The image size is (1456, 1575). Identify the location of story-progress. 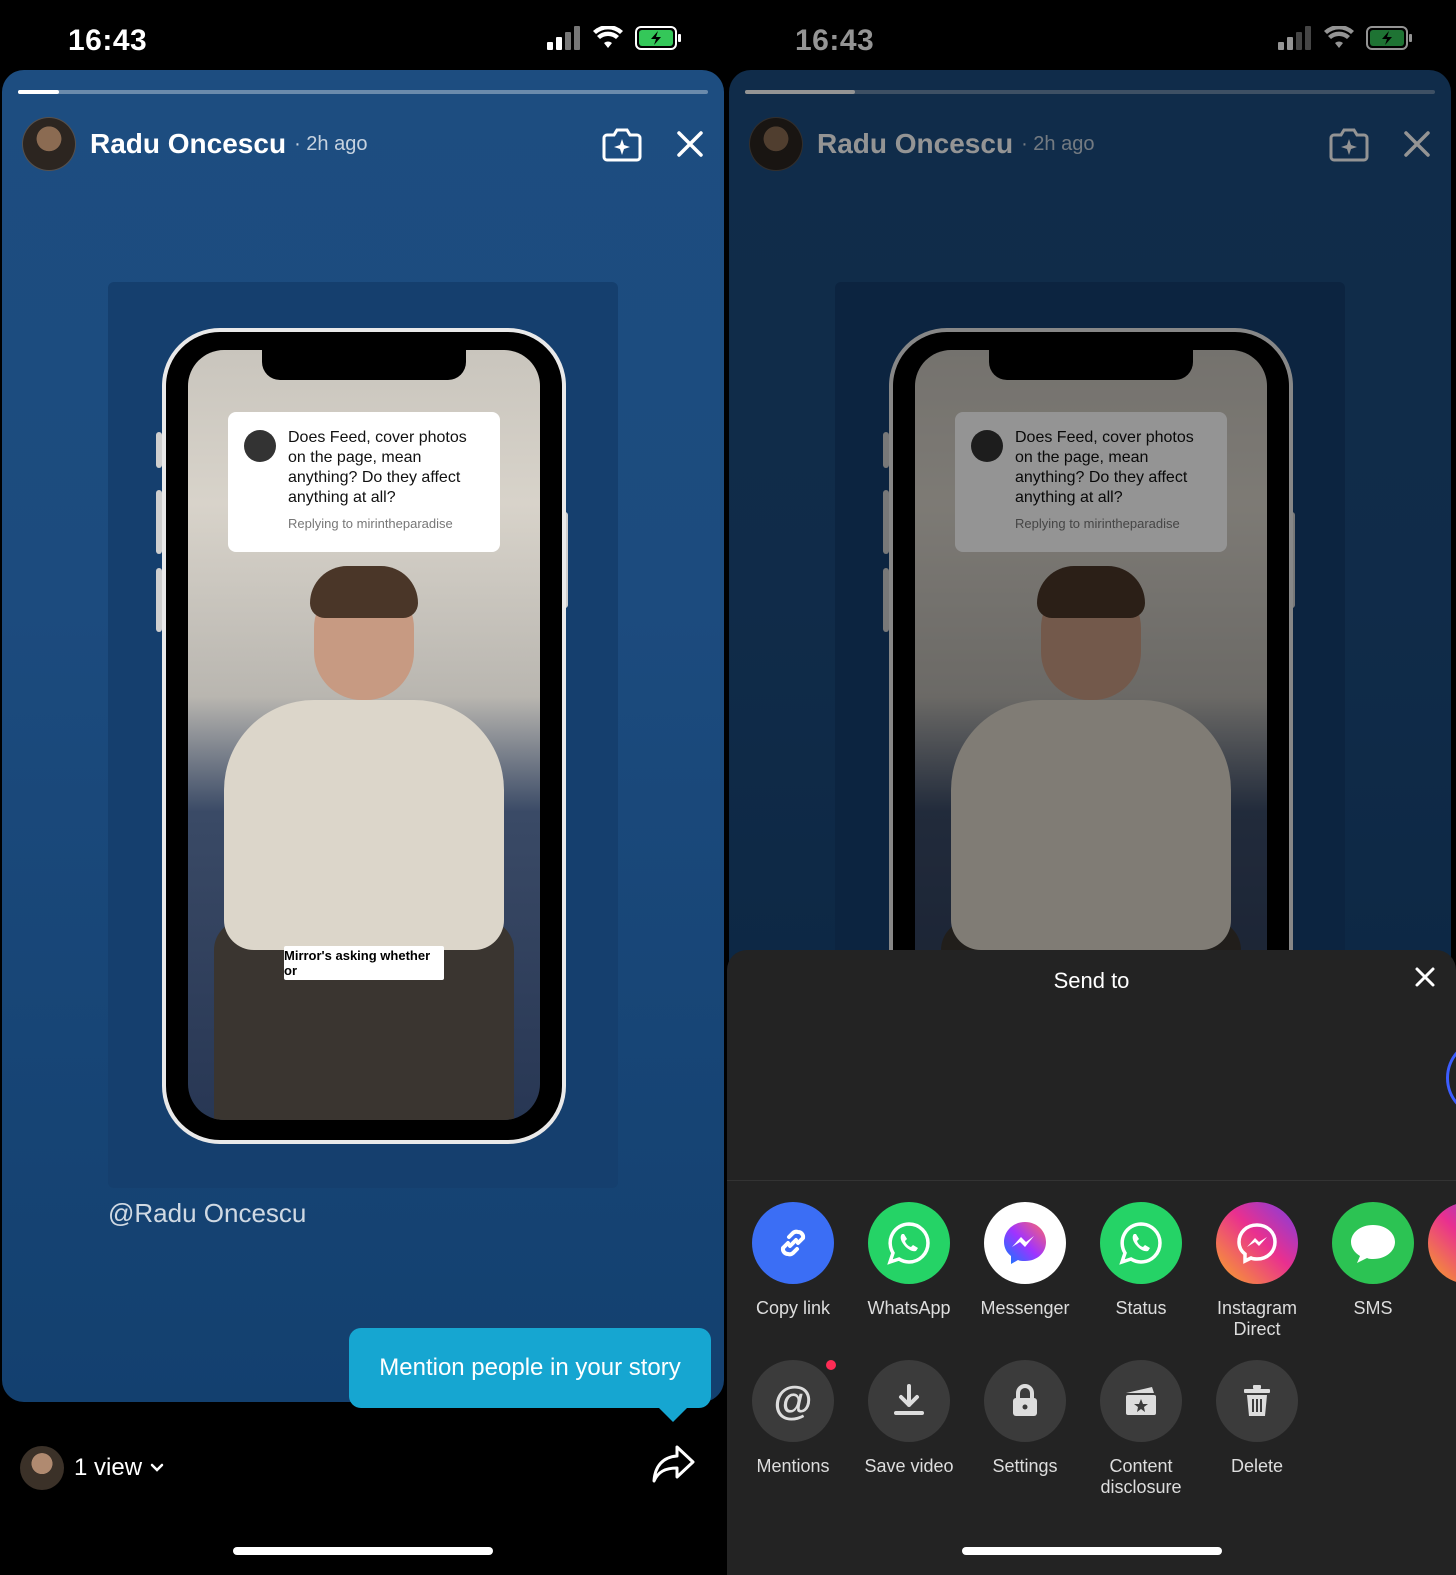
(363, 92).